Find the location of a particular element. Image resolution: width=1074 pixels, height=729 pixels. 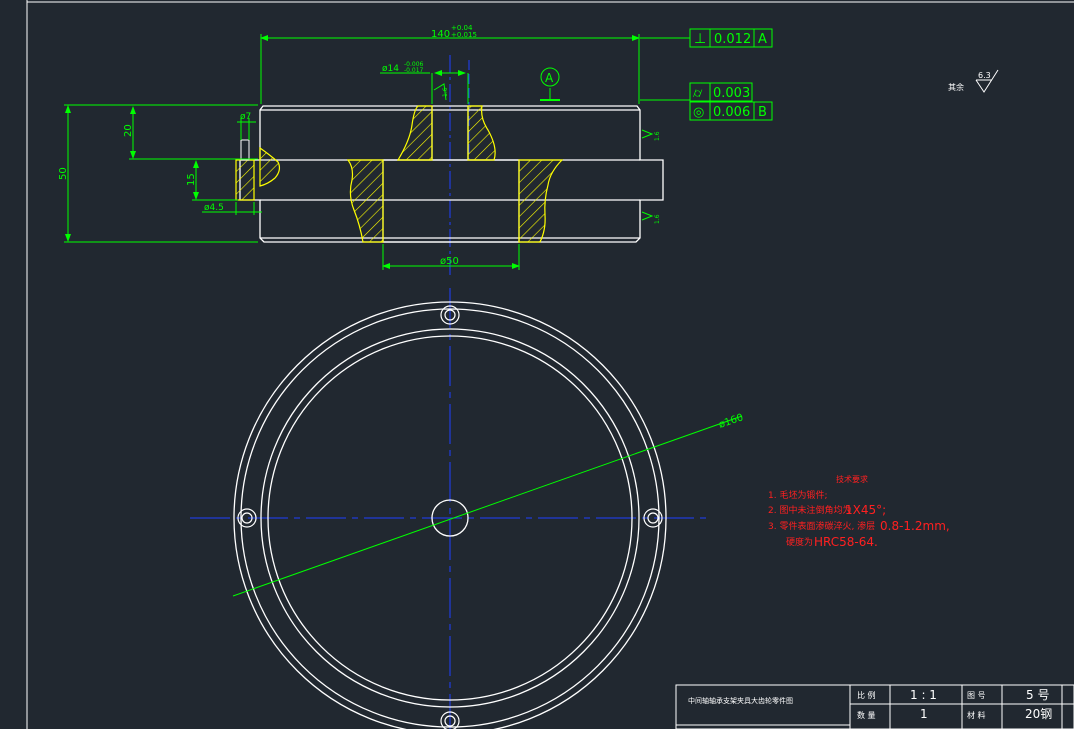

tech-req-line2-prefix: 2. 图中未注倒角均为 is located at coordinates (809, 510).